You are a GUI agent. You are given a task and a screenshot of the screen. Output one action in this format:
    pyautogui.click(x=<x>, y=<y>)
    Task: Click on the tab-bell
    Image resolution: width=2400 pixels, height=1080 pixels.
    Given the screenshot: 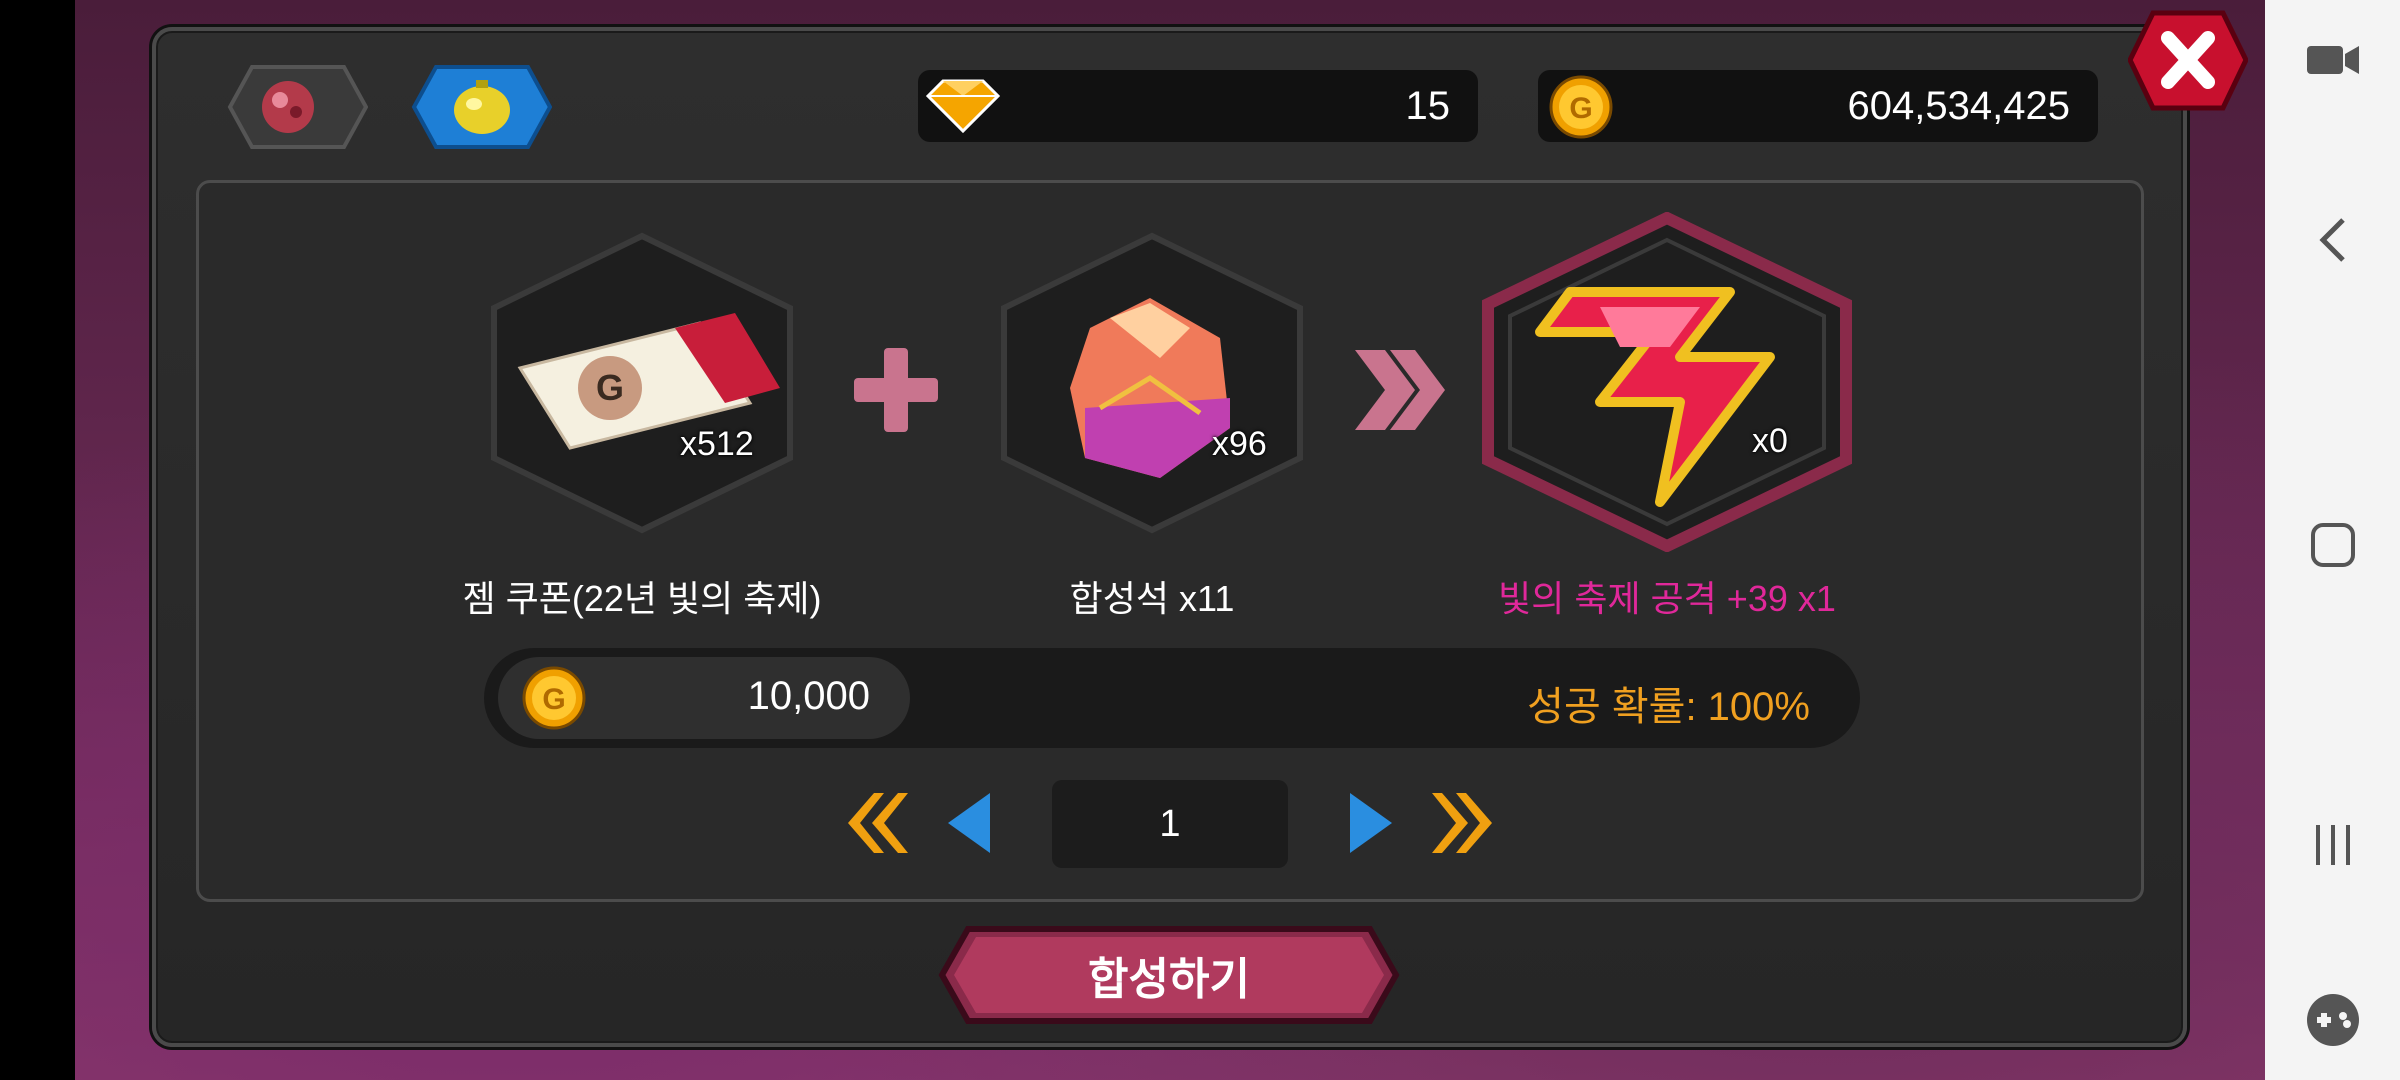 What is the action you would take?
    pyautogui.click(x=472, y=107)
    